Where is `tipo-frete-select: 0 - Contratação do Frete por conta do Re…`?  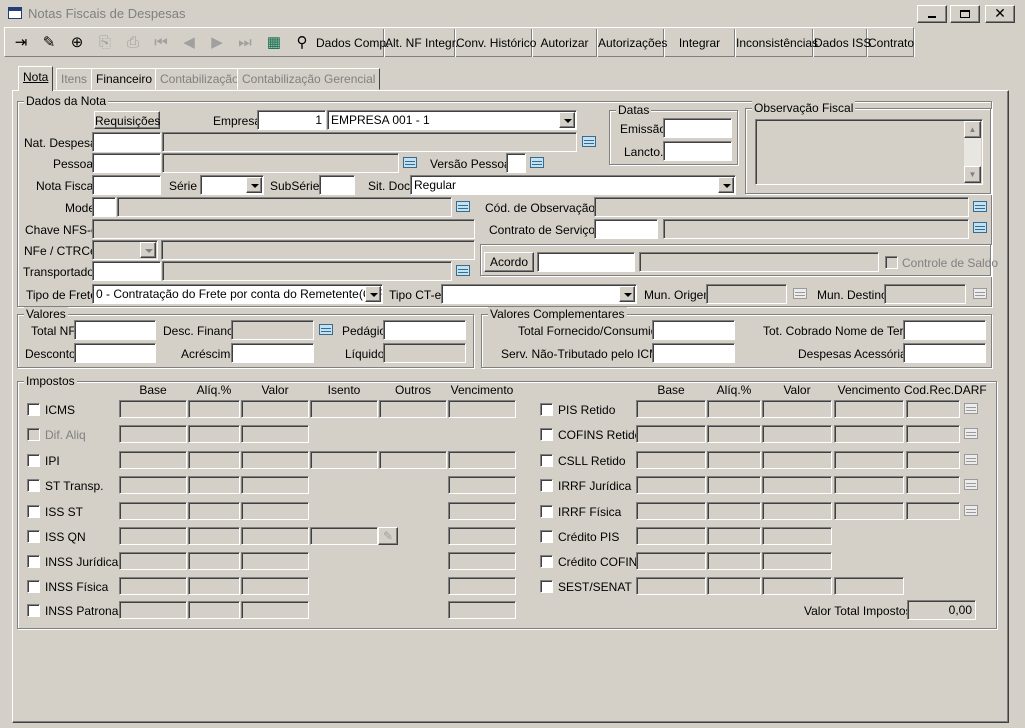
tipo-frete-select: 0 - Contratação do Frete por conta do Re… is located at coordinates (237, 294).